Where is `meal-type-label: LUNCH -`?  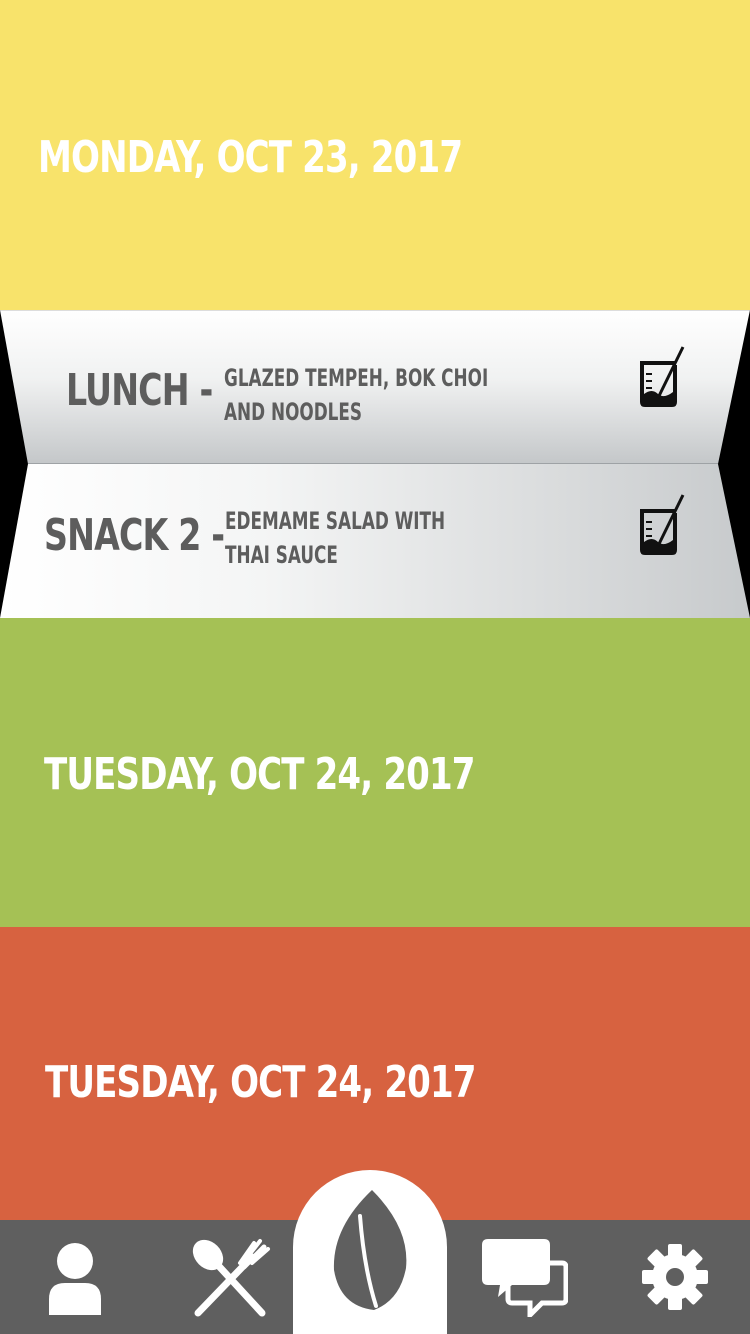
meal-type-label: LUNCH - is located at coordinates (139, 390).